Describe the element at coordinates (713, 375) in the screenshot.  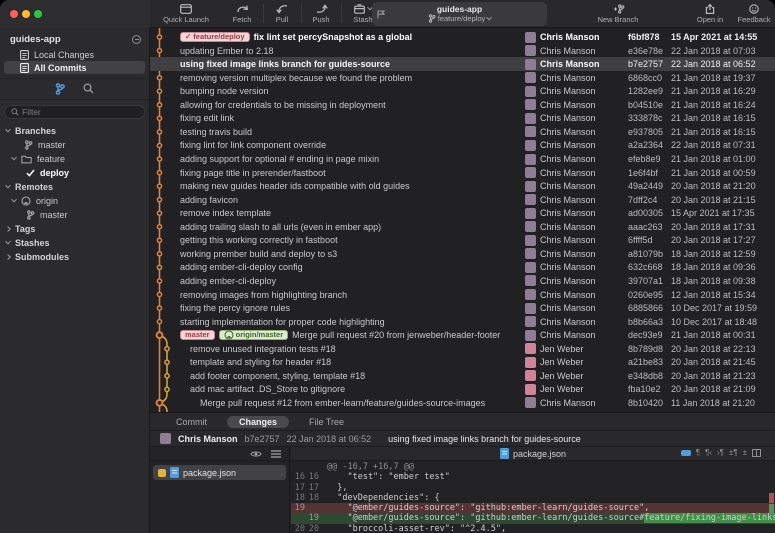
I see `commit-date: 20 Jan 2018 at 21:23` at that location.